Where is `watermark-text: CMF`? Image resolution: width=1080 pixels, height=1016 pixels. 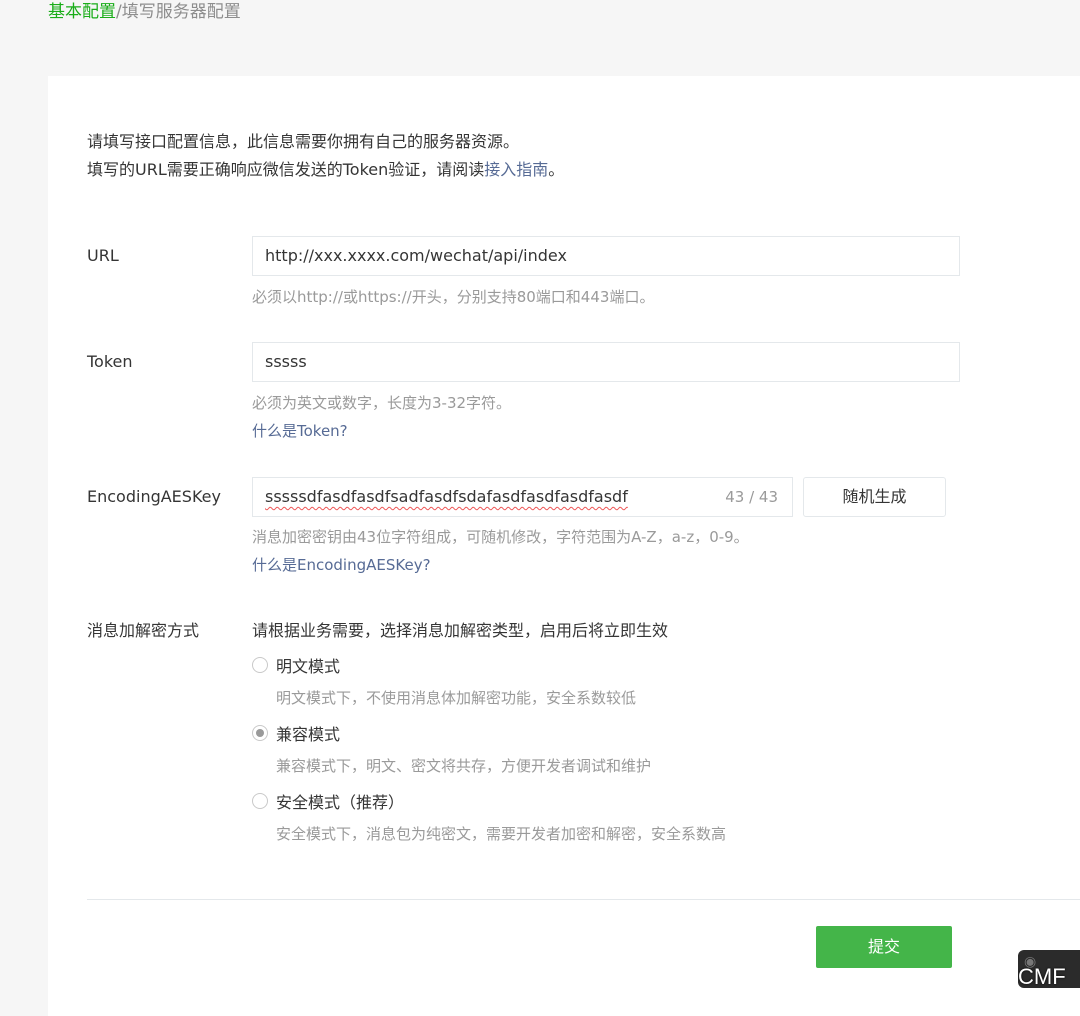
watermark-text: CMF is located at coordinates (1042, 976).